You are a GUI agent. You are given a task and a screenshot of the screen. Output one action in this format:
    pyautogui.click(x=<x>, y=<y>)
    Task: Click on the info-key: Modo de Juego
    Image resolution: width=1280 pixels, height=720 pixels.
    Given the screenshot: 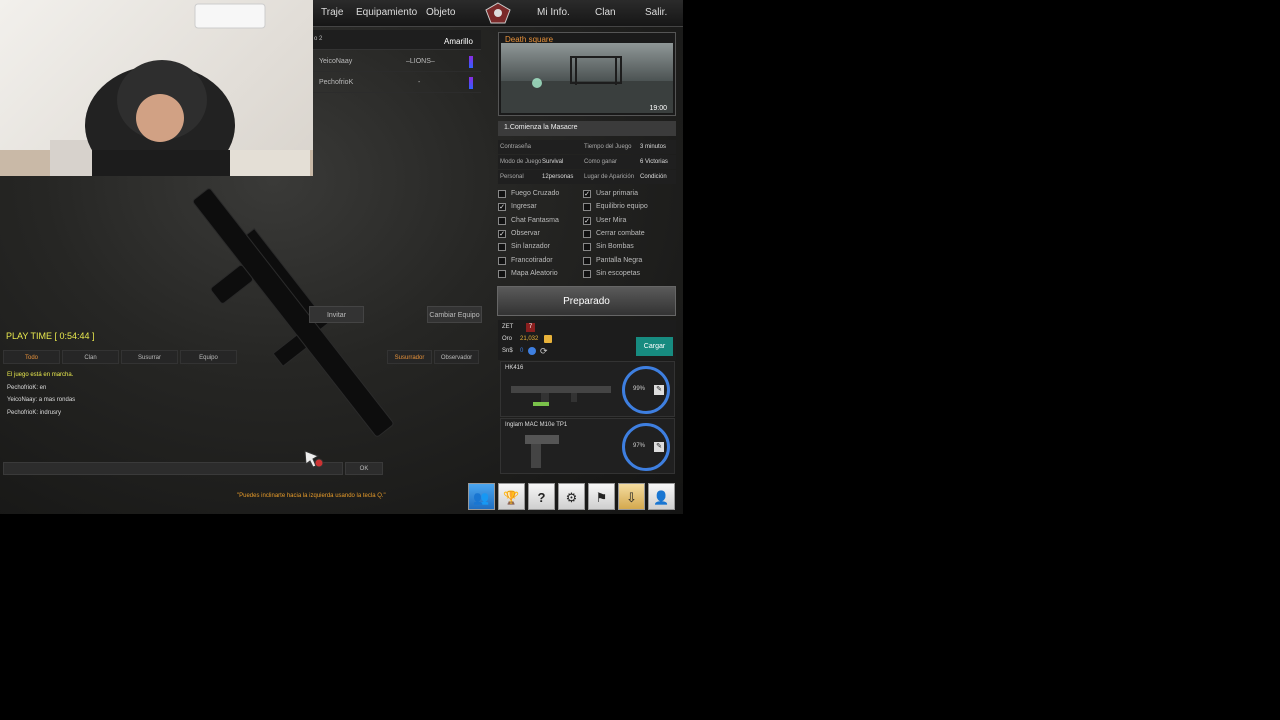 What is the action you would take?
    pyautogui.click(x=521, y=162)
    